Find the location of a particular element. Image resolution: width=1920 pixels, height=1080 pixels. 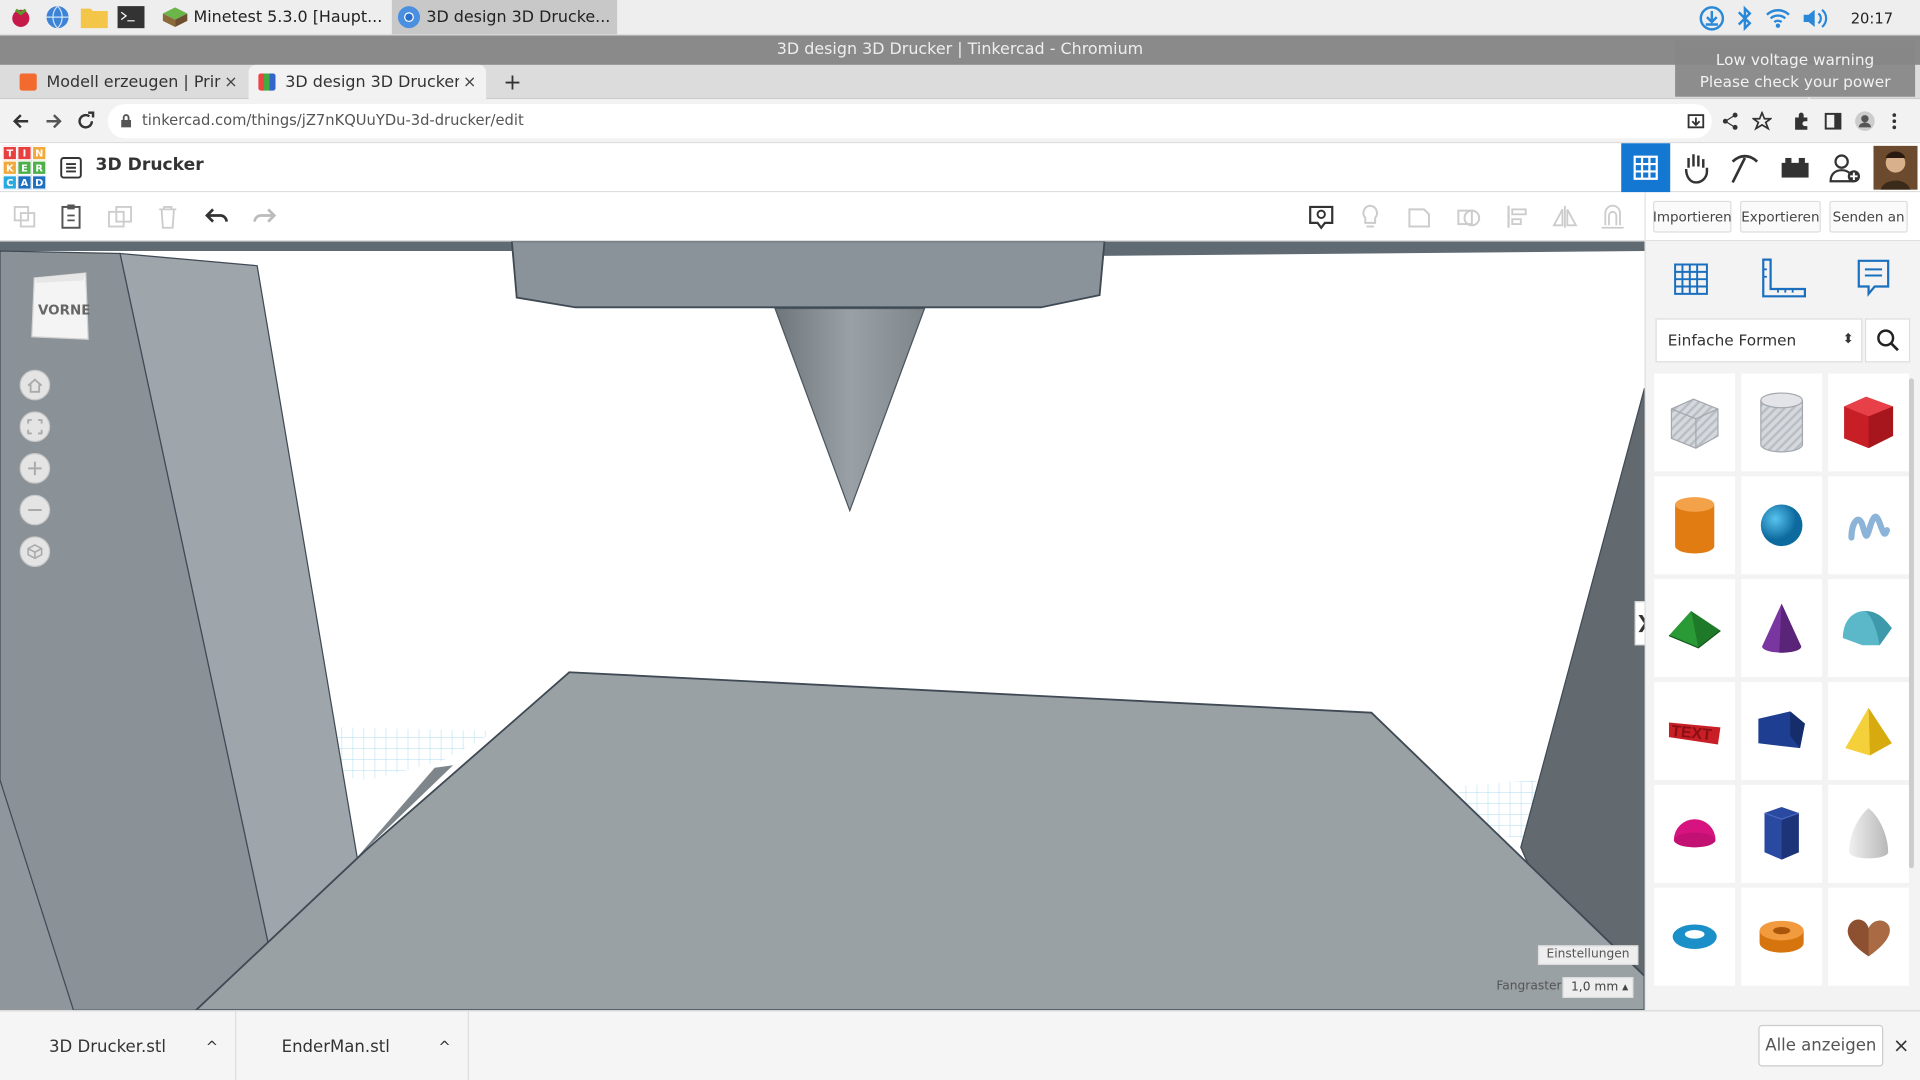

show-all-downloads-button: Alle anzeigen is located at coordinates (1821, 1045).